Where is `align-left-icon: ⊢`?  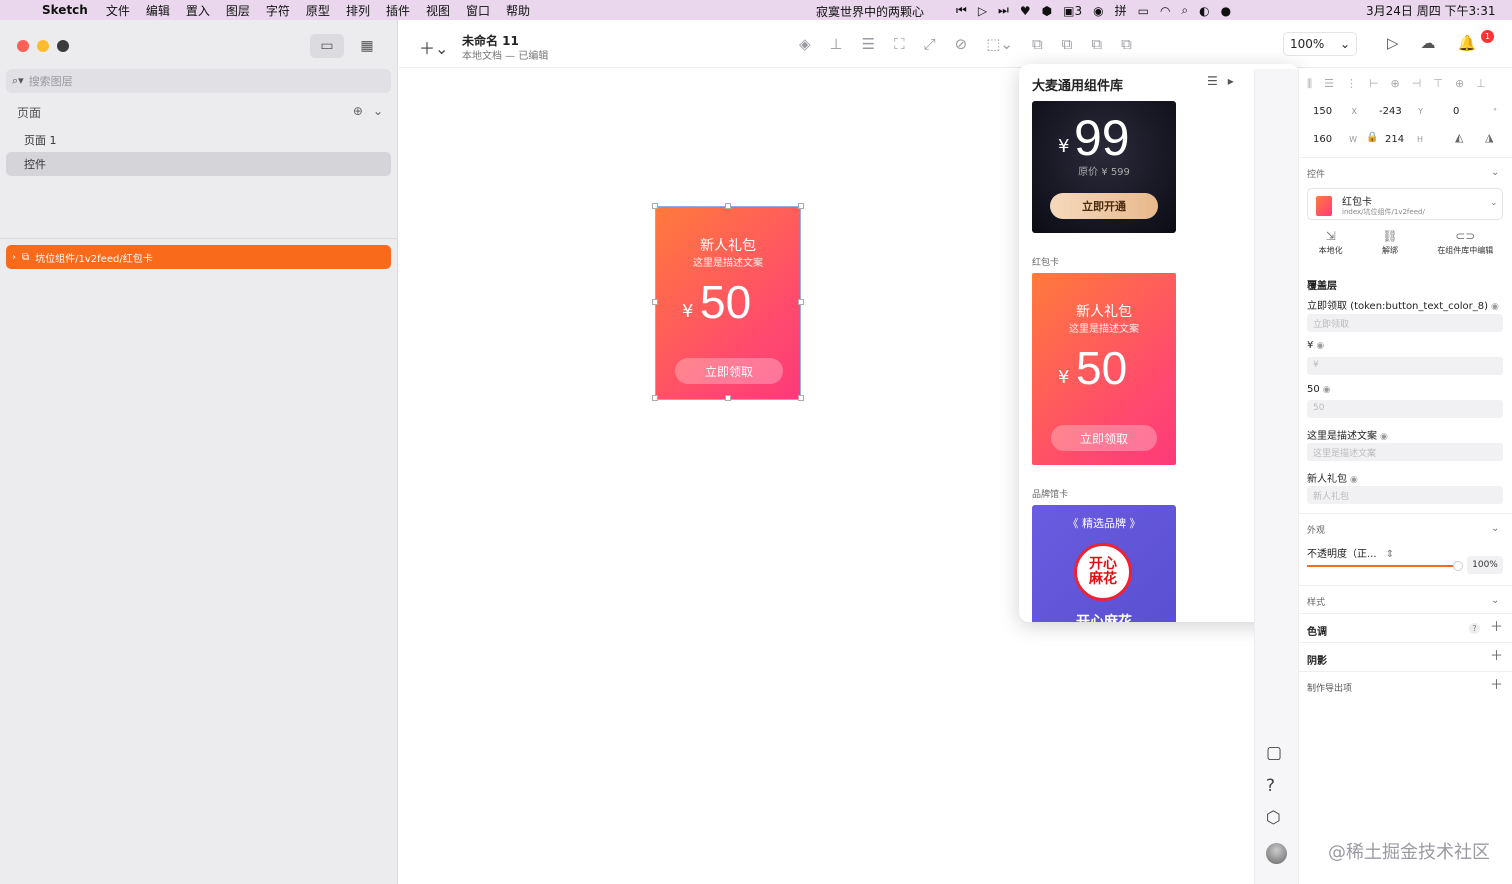 align-left-icon: ⊢ is located at coordinates (1374, 84).